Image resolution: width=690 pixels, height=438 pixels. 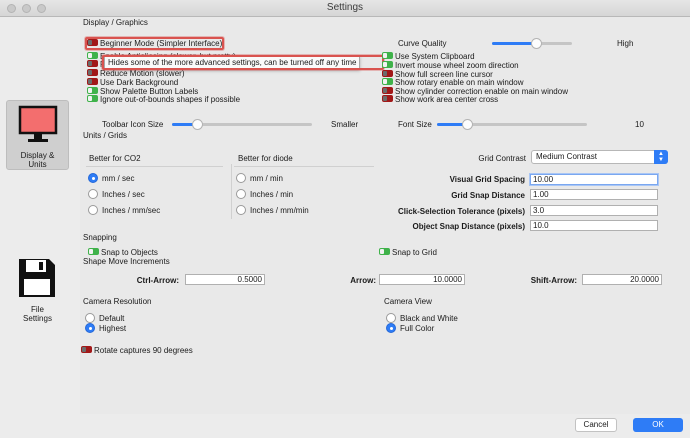 I want to click on radio-label: Full Color, so click(x=417, y=328).